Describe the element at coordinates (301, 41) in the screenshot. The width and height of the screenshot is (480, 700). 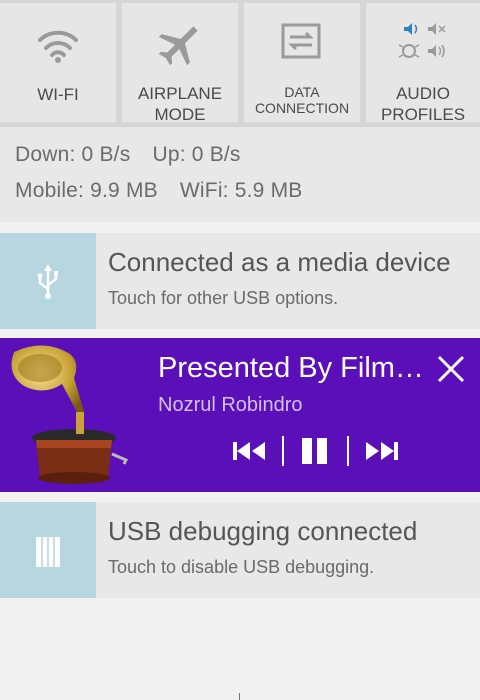
I see `data-connection-icon` at that location.